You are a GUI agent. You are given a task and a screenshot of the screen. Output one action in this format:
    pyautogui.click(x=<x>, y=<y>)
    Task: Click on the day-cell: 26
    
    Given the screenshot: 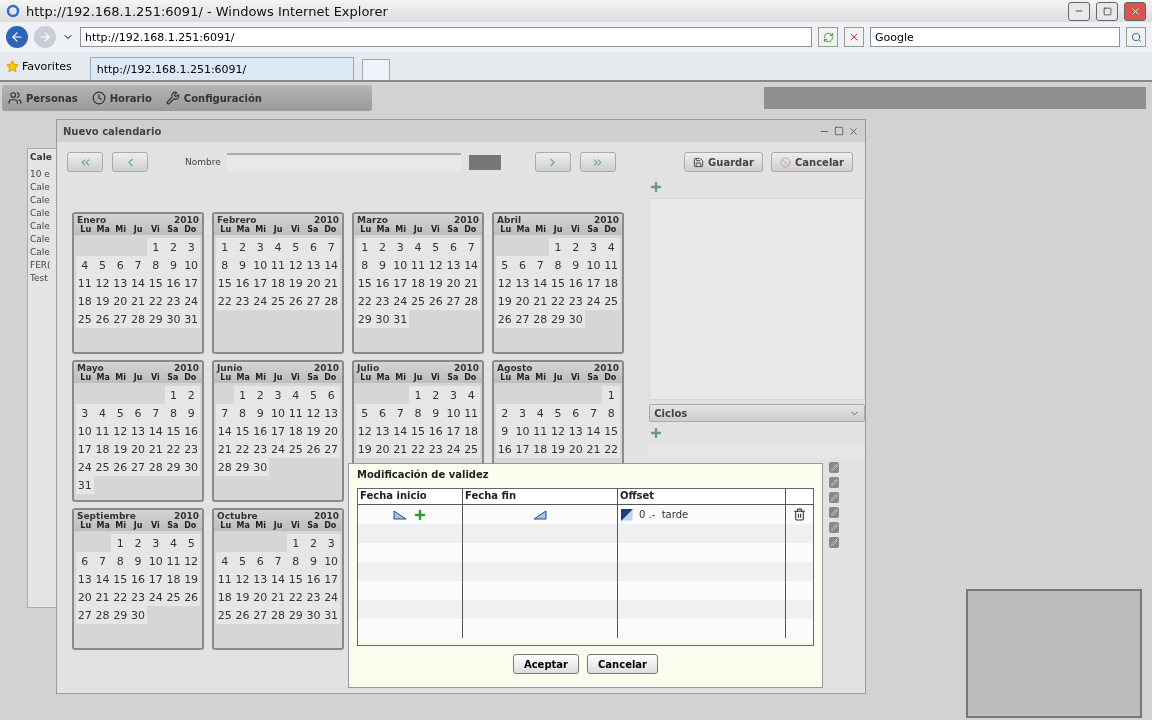 What is the action you would take?
    pyautogui.click(x=120, y=467)
    